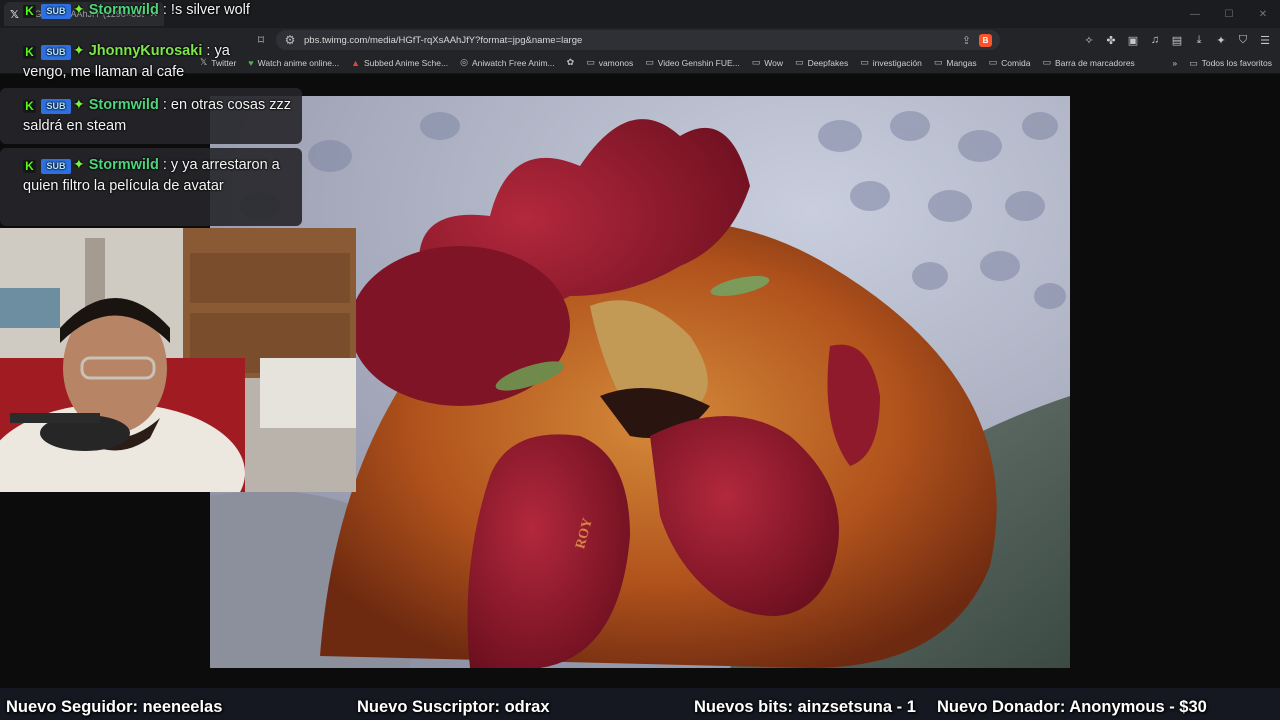  I want to click on bookmark-item: ✿, so click(571, 62).